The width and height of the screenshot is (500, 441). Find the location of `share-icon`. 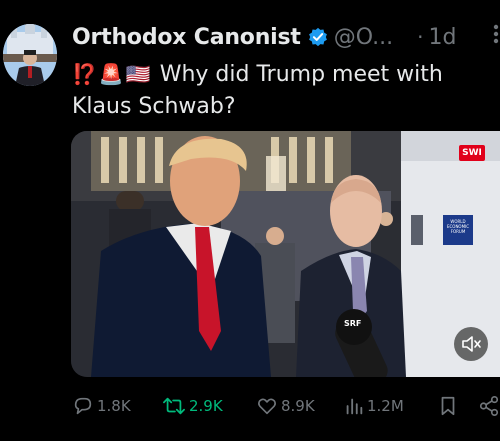

share-icon is located at coordinates (489, 406).